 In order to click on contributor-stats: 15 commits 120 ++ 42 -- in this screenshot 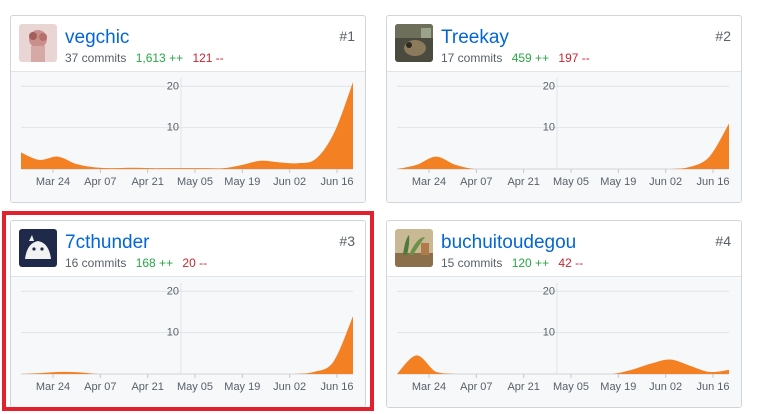, I will do `click(512, 263)`.